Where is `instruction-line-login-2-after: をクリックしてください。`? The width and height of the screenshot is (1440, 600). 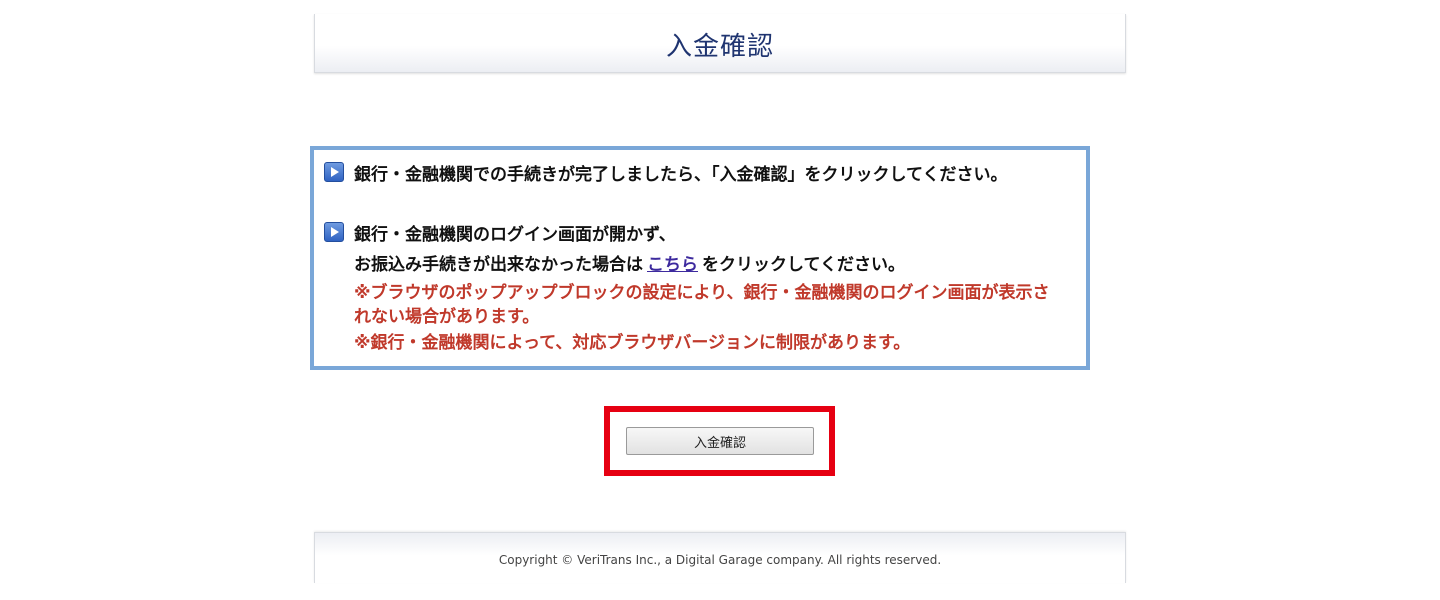 instruction-line-login-2-after: をクリックしてください。 is located at coordinates (803, 265).